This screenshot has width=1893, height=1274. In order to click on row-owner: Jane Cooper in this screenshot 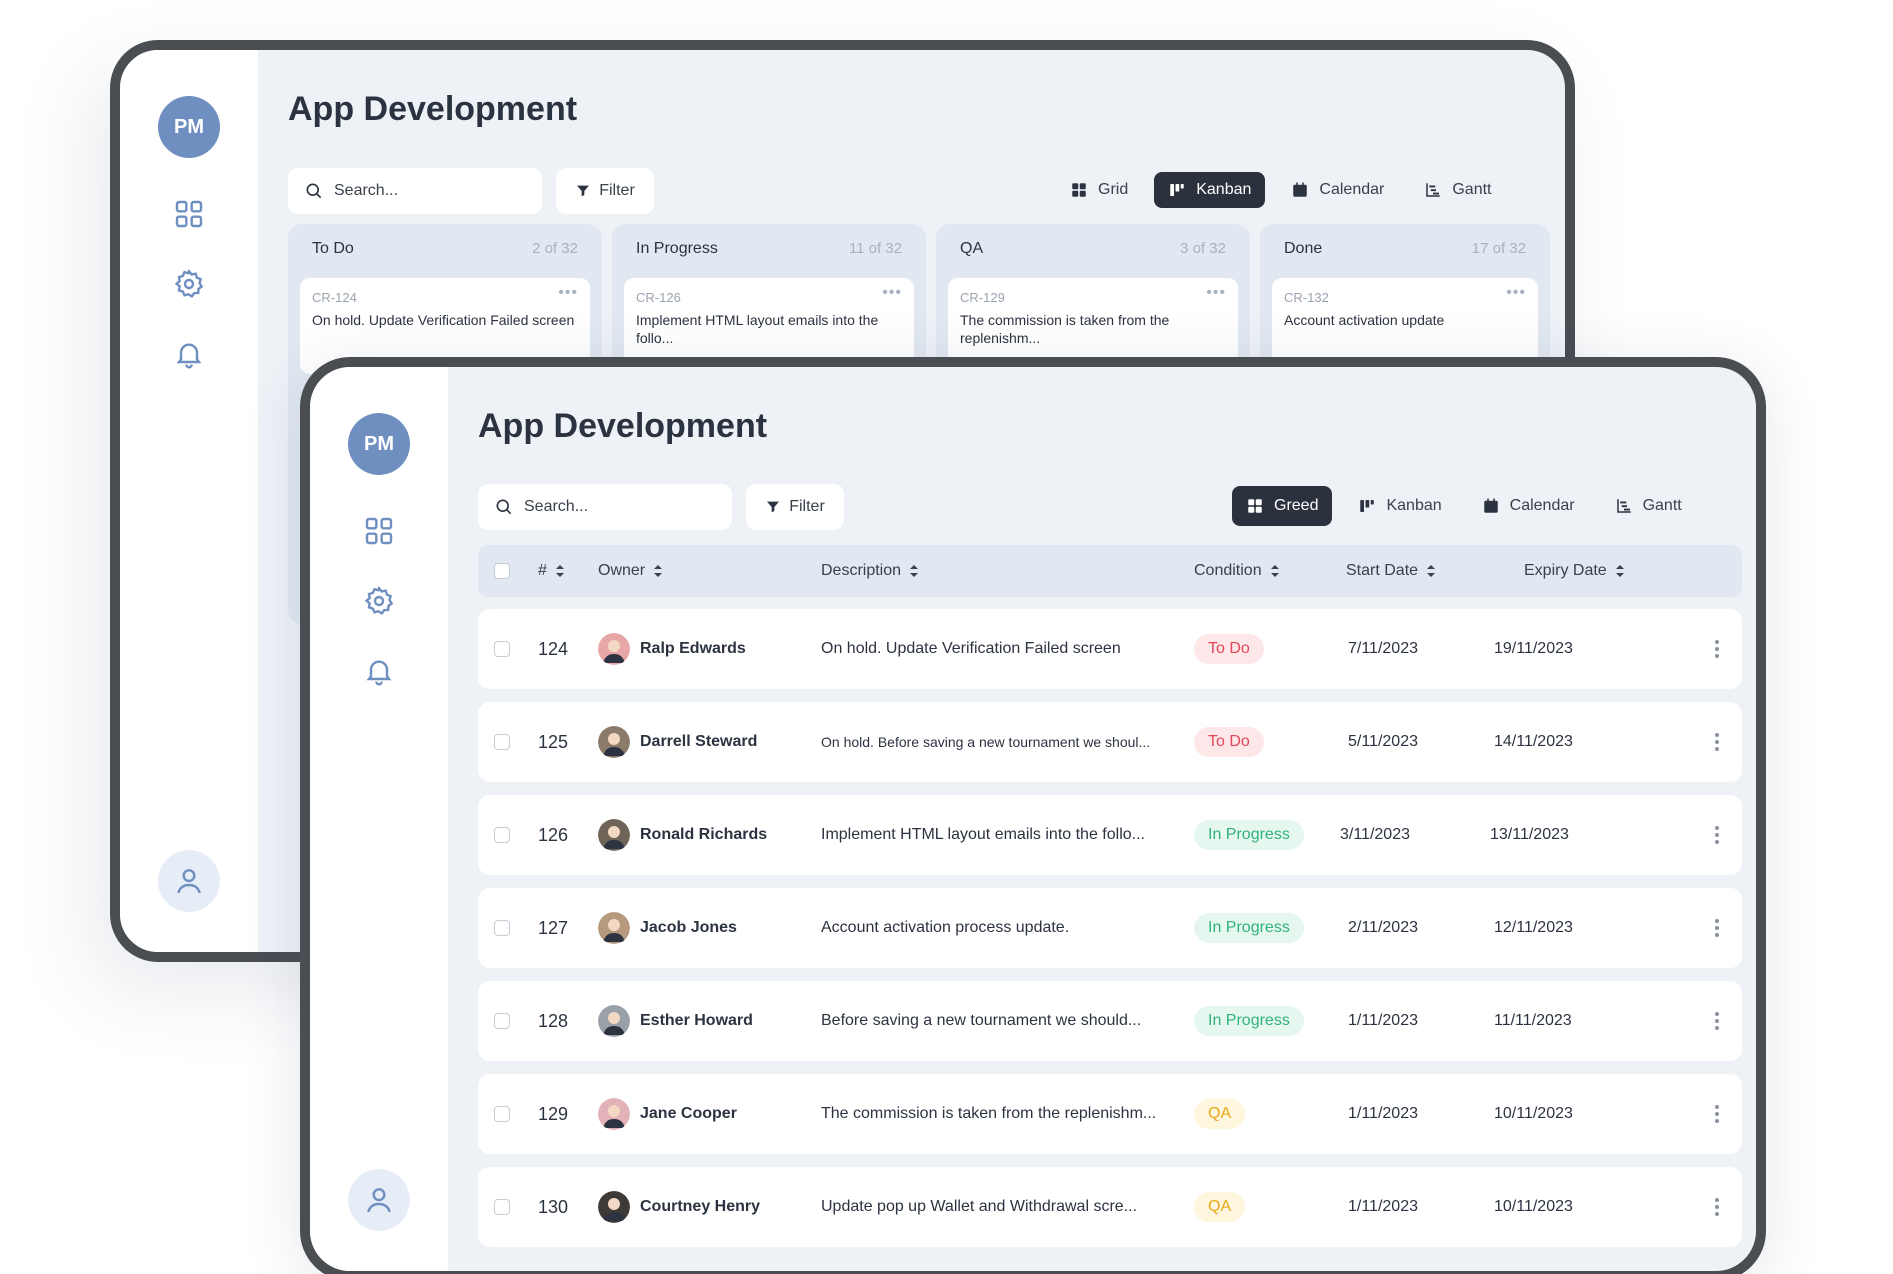, I will do `click(667, 1114)`.